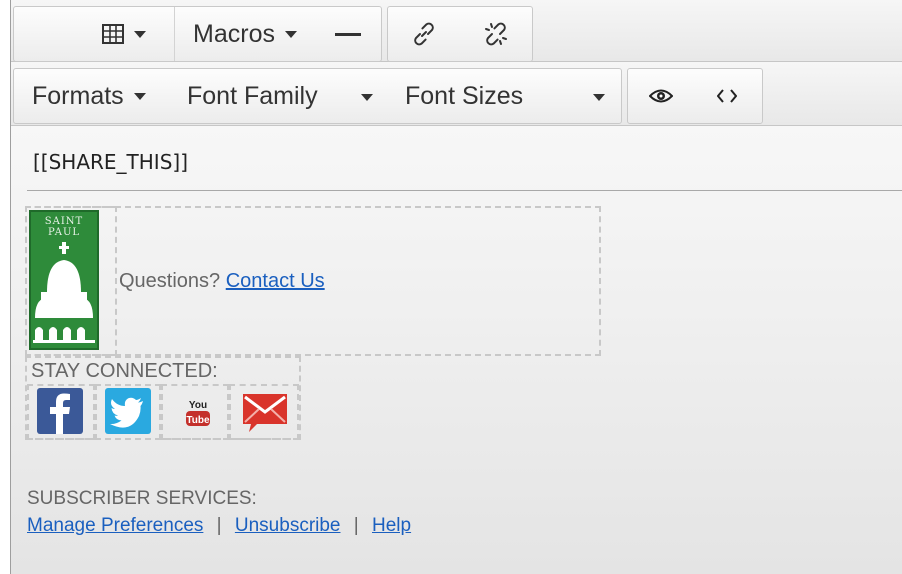 This screenshot has height=574, width=902. I want to click on horizontal-line-button, so click(347, 34).